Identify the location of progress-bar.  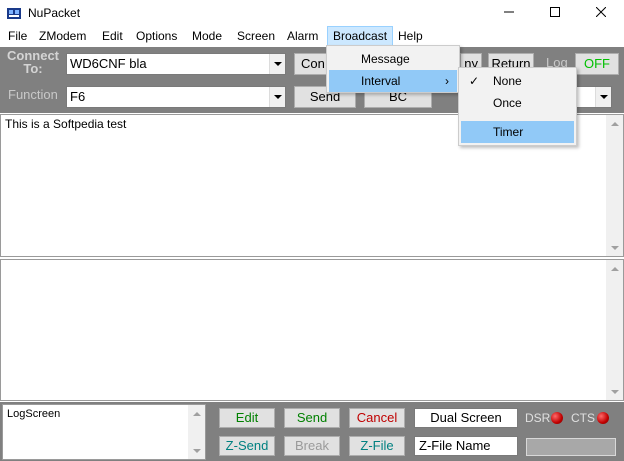
(571, 447).